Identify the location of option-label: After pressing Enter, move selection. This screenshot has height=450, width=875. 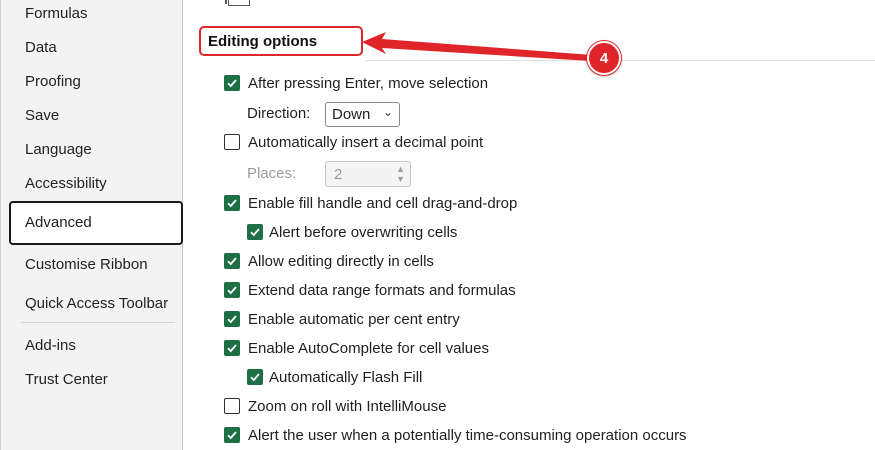
(368, 83).